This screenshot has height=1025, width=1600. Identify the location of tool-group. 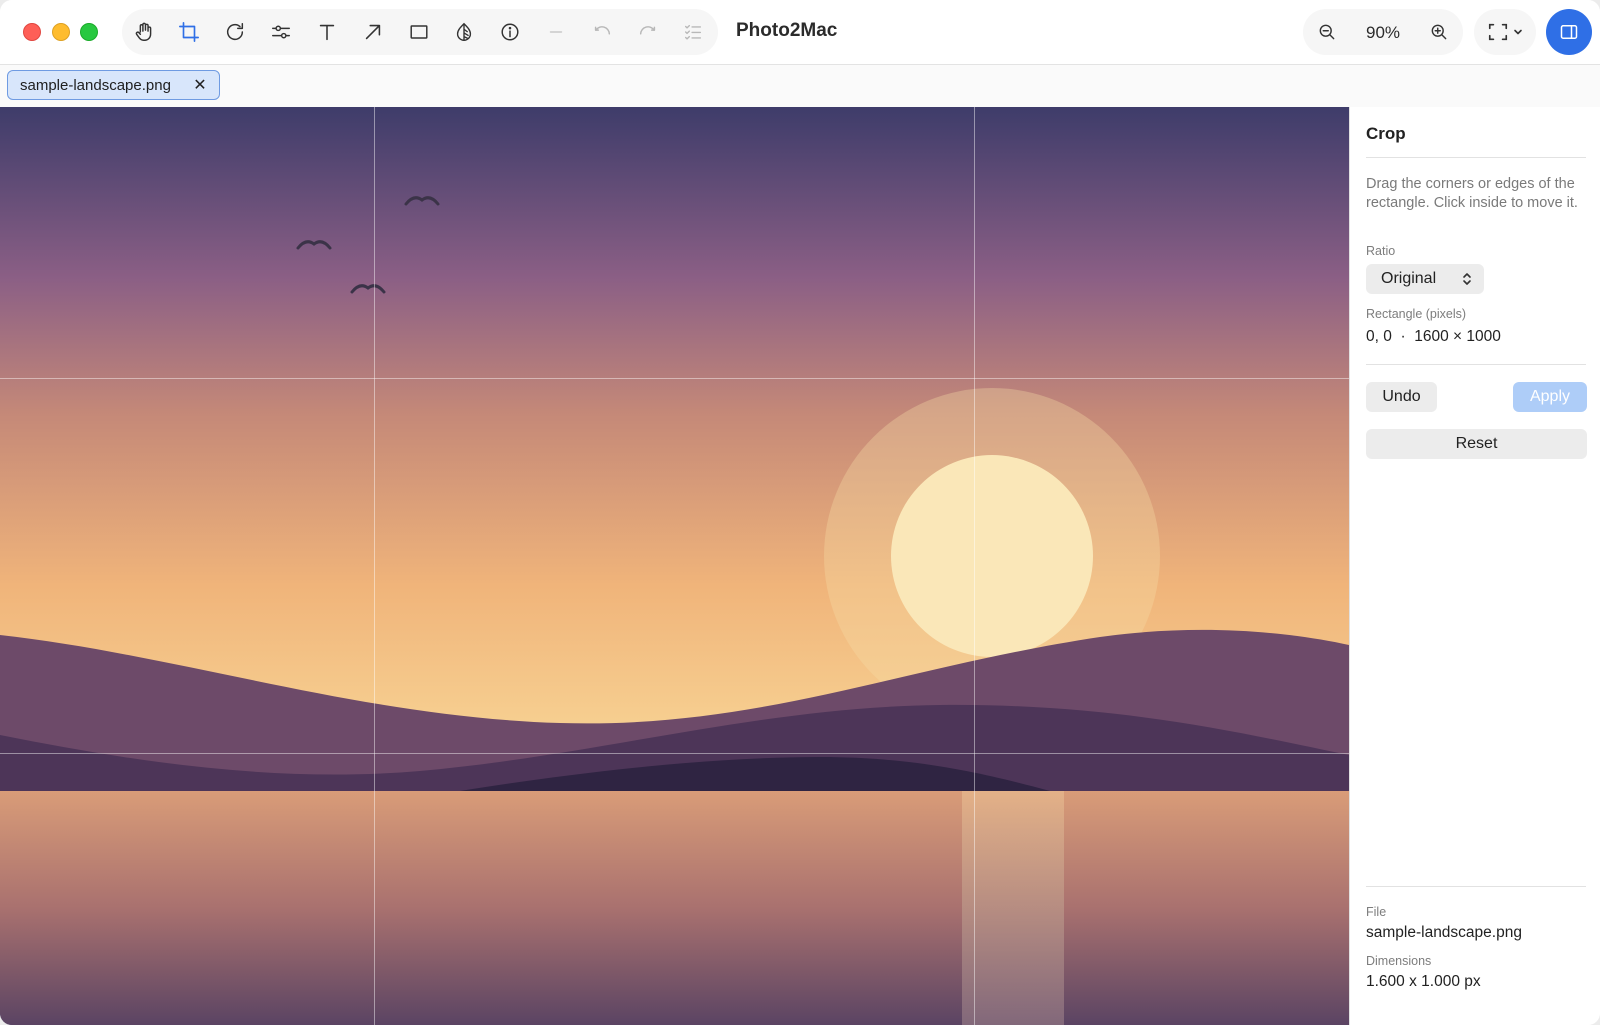
(420, 32).